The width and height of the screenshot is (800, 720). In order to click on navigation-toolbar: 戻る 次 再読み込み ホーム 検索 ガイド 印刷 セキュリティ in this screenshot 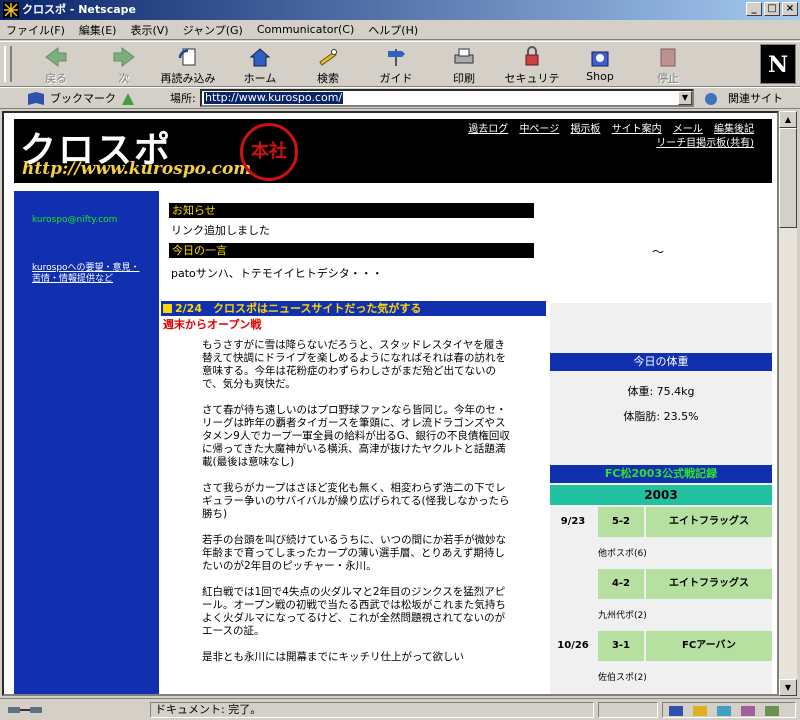, I will do `click(400, 71)`.